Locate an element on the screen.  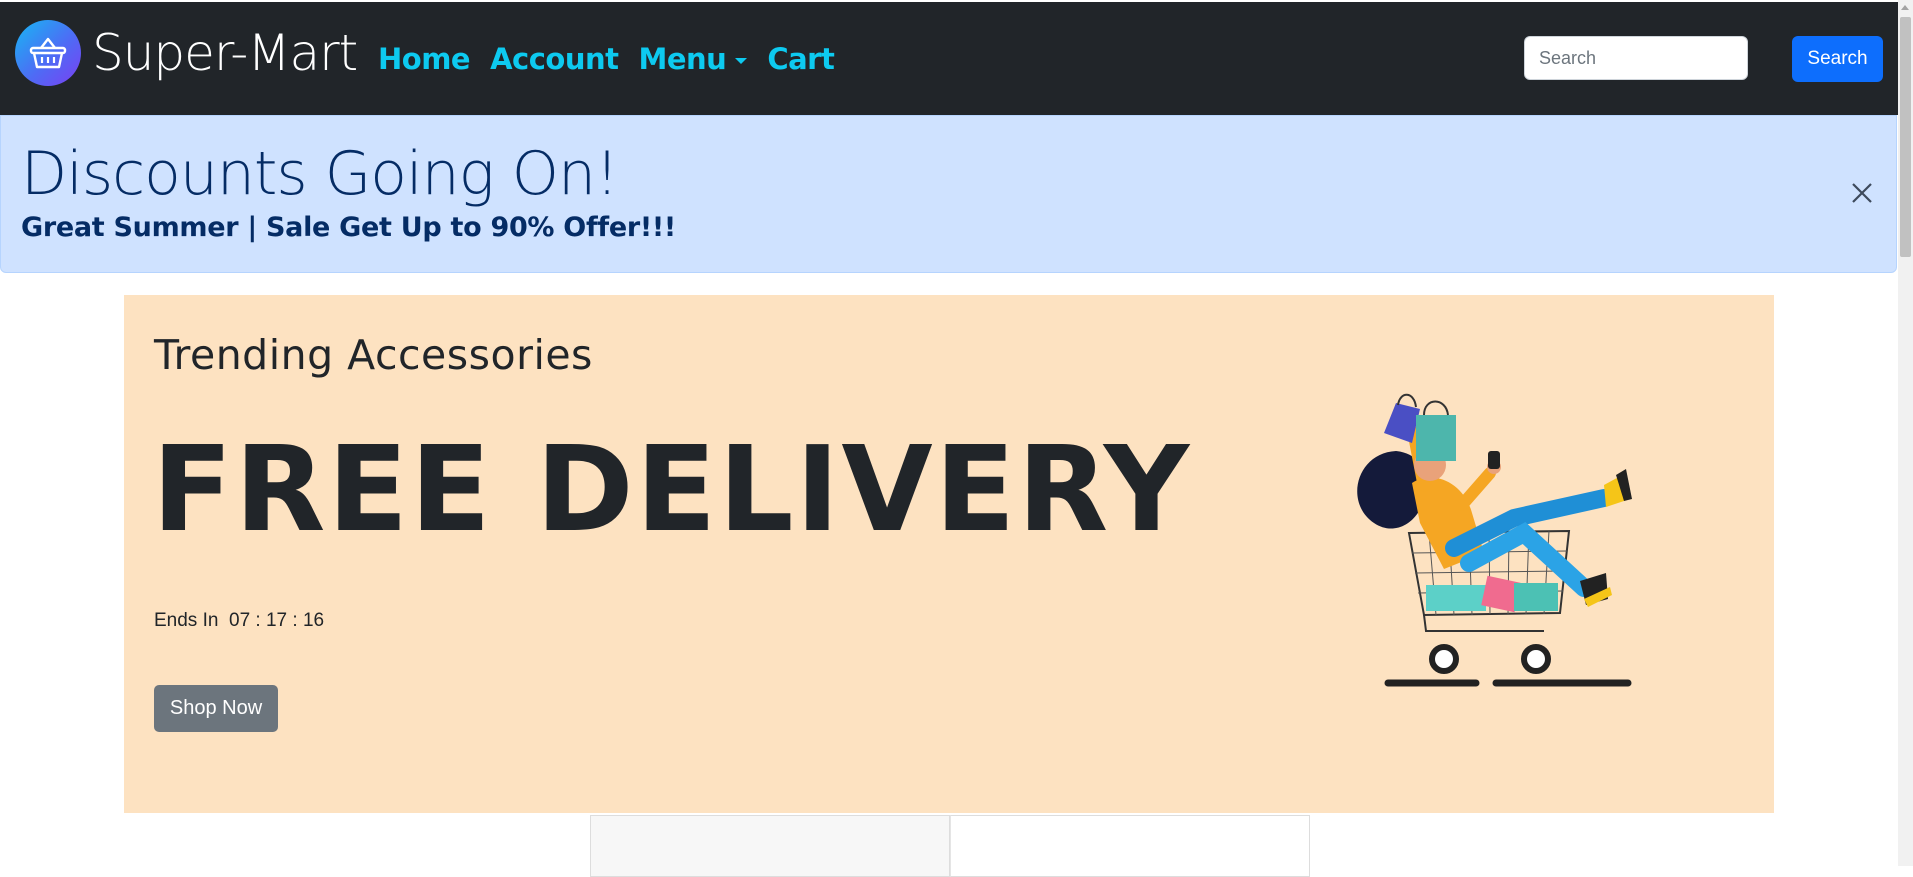
search-input is located at coordinates (1636, 58).